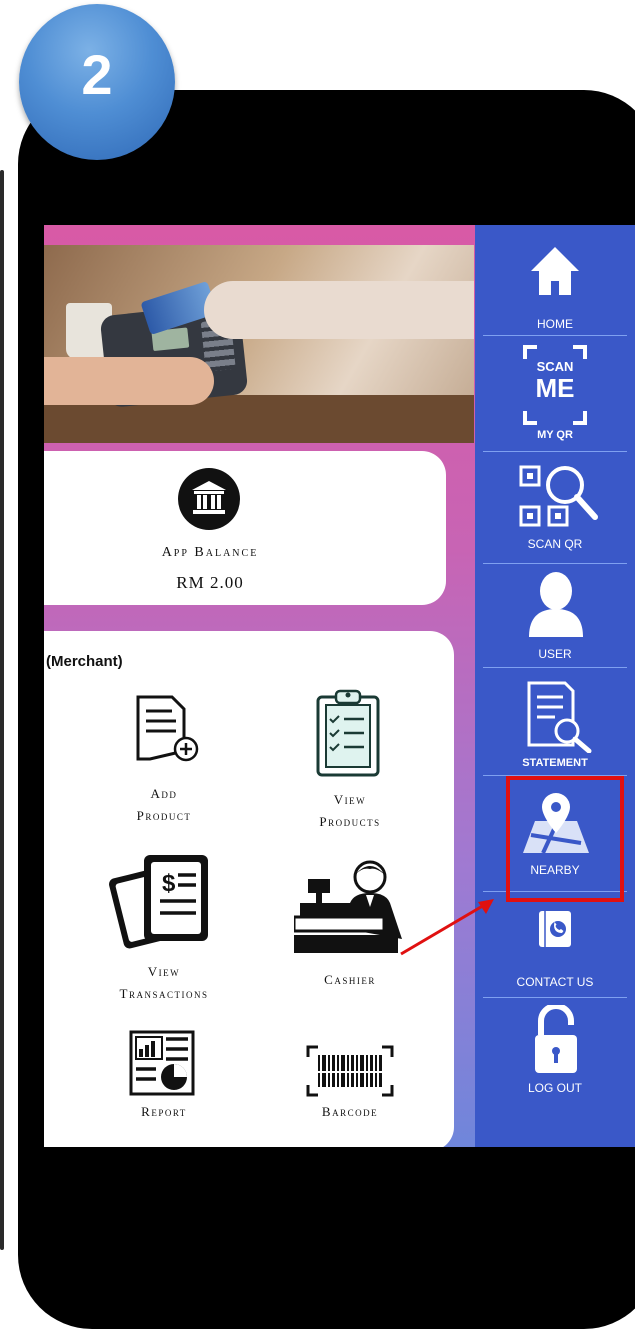  I want to click on sidebar-item-statement: STATEMENT, so click(555, 725).